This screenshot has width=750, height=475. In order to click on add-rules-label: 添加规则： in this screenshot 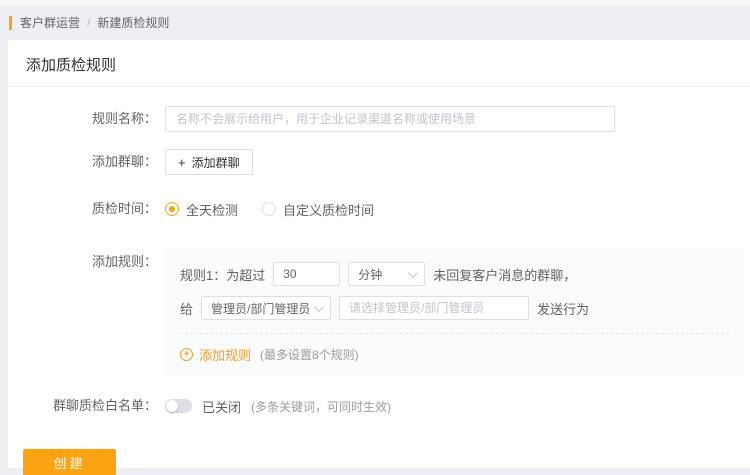, I will do `click(124, 261)`.